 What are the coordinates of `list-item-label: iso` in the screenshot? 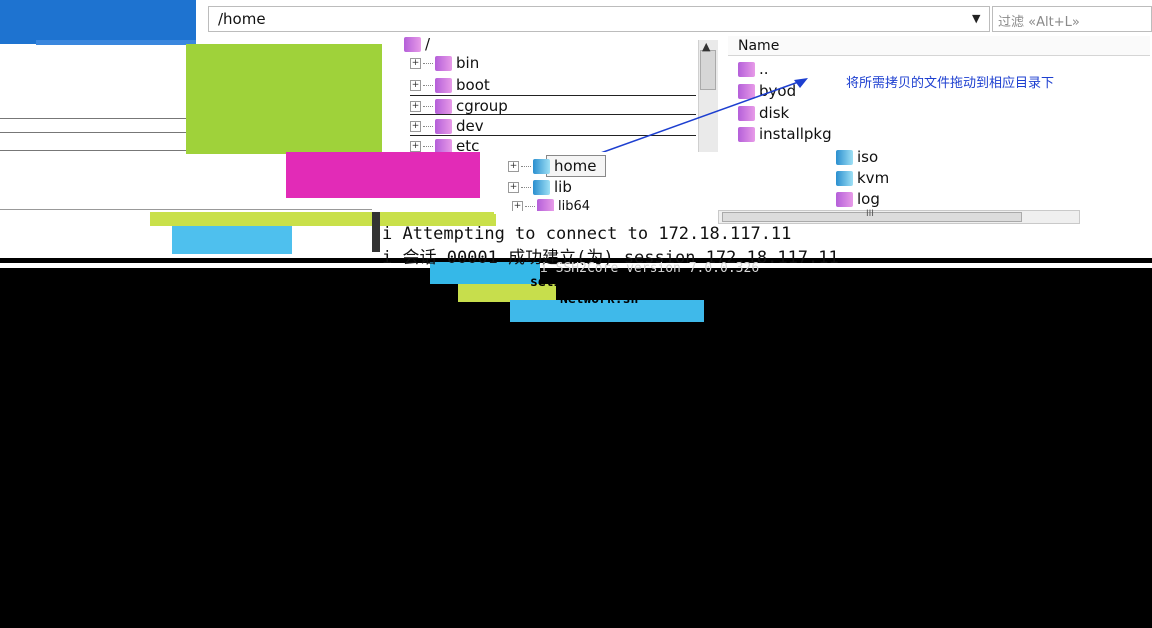 It's located at (868, 157).